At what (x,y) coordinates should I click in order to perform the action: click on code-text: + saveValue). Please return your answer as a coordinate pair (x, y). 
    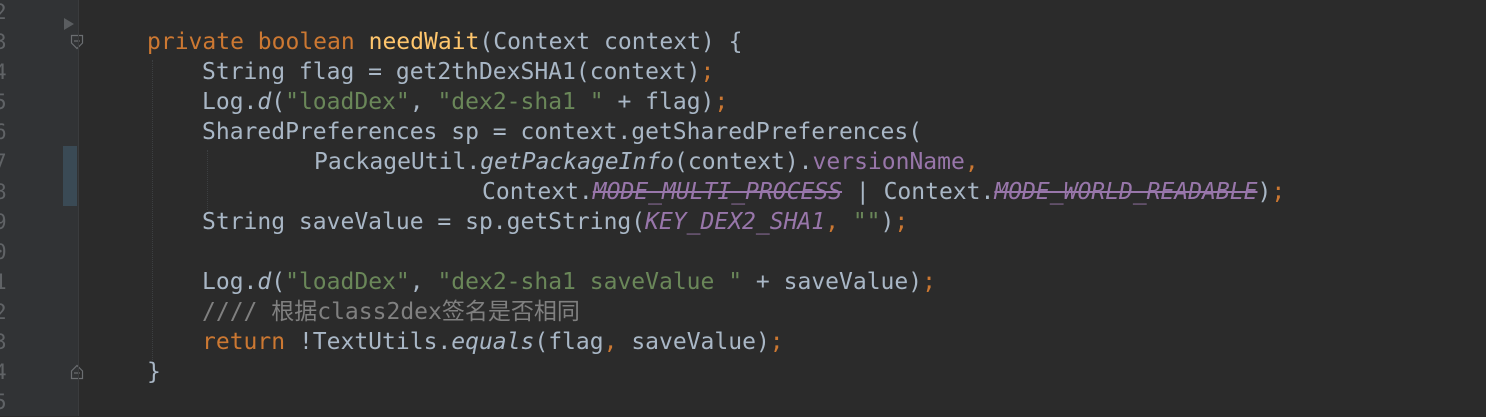
    Looking at the image, I should click on (832, 282).